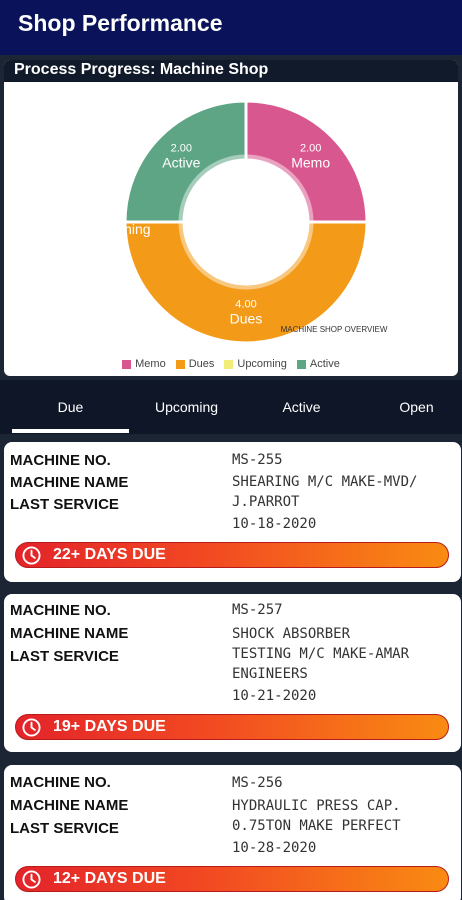 This screenshot has height=900, width=462. Describe the element at coordinates (186, 407) in the screenshot. I see `tab-upcoming: Upcoming` at that location.